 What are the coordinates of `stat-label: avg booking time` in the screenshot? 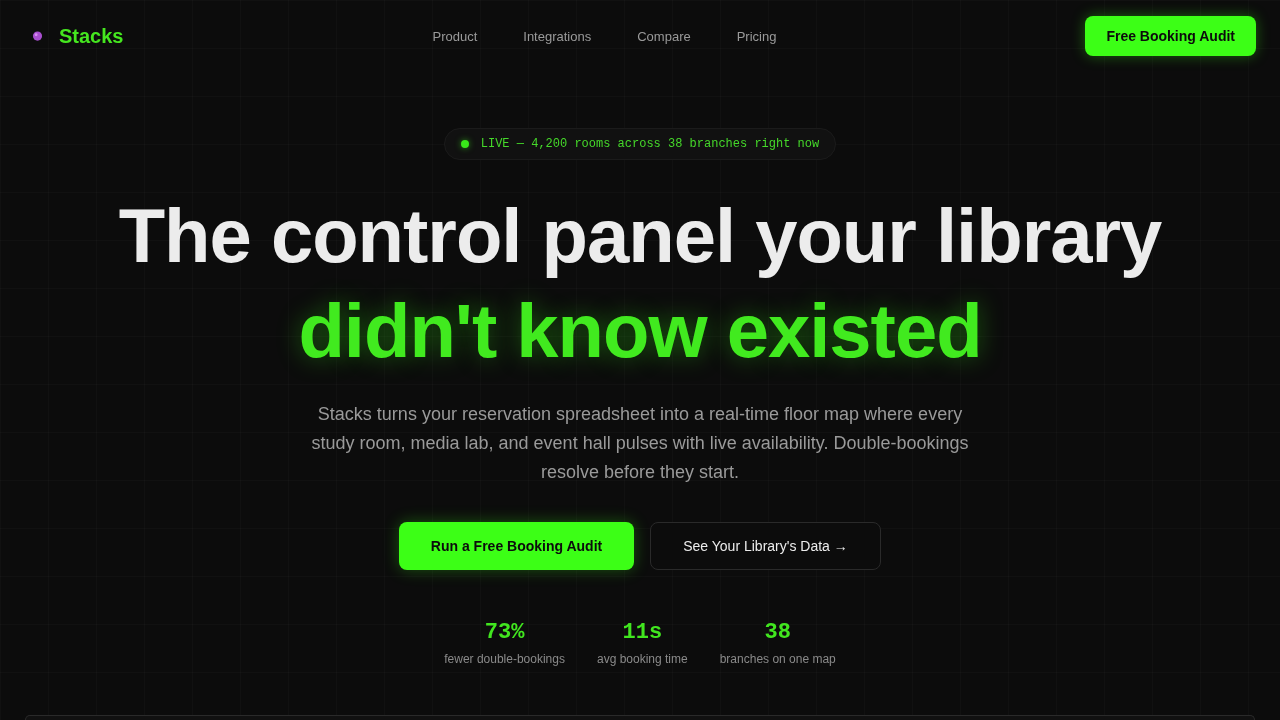 It's located at (642, 659).